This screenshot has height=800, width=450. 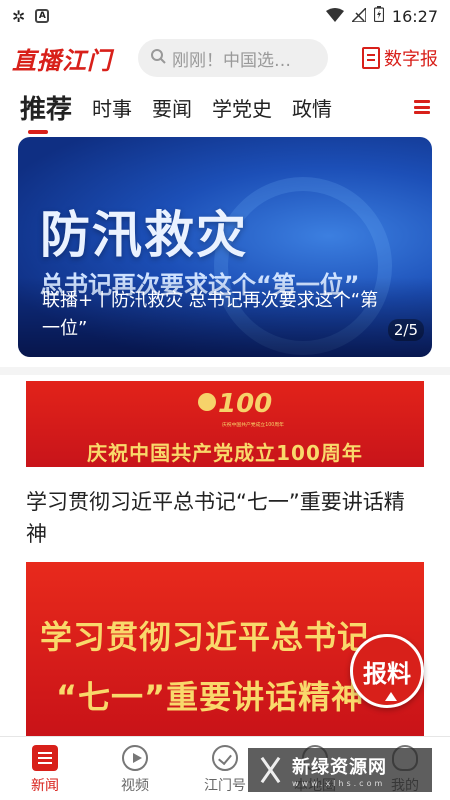 What do you see at coordinates (422, 107) in the screenshot?
I see `channel-menu-icon` at bounding box center [422, 107].